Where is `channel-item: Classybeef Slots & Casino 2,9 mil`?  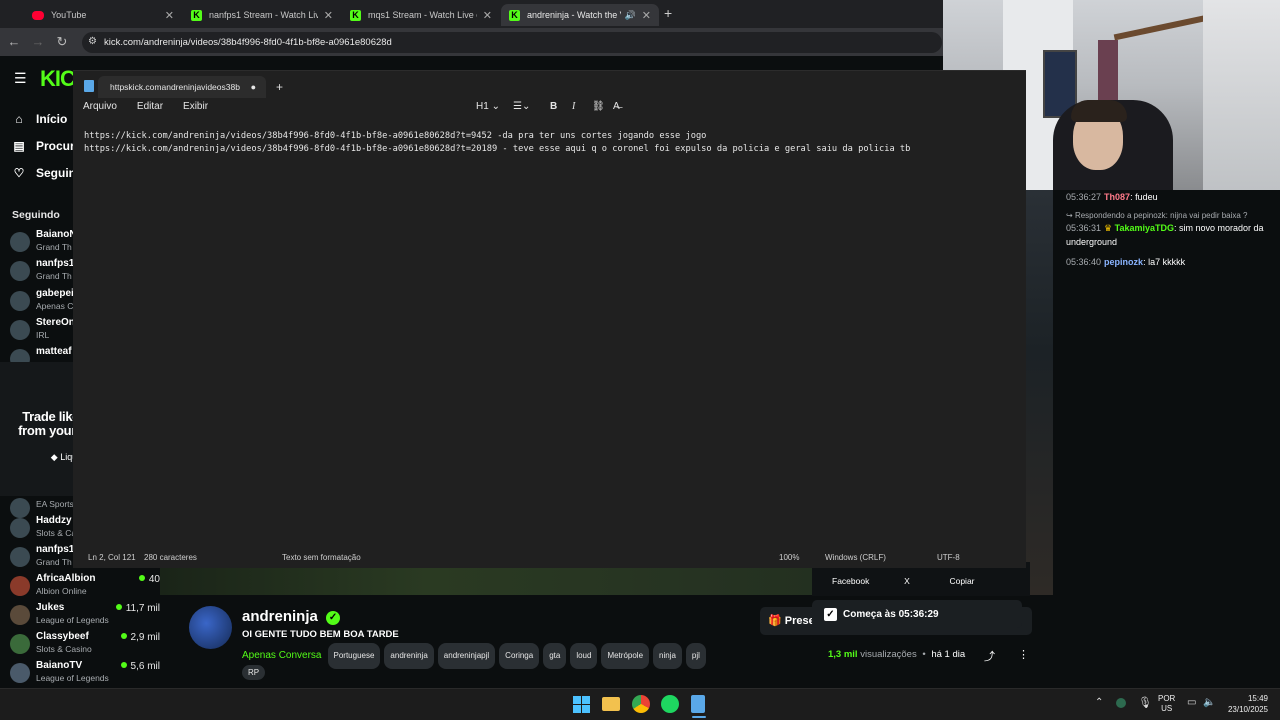 channel-item: Classybeef Slots & Casino 2,9 mil is located at coordinates (85, 644).